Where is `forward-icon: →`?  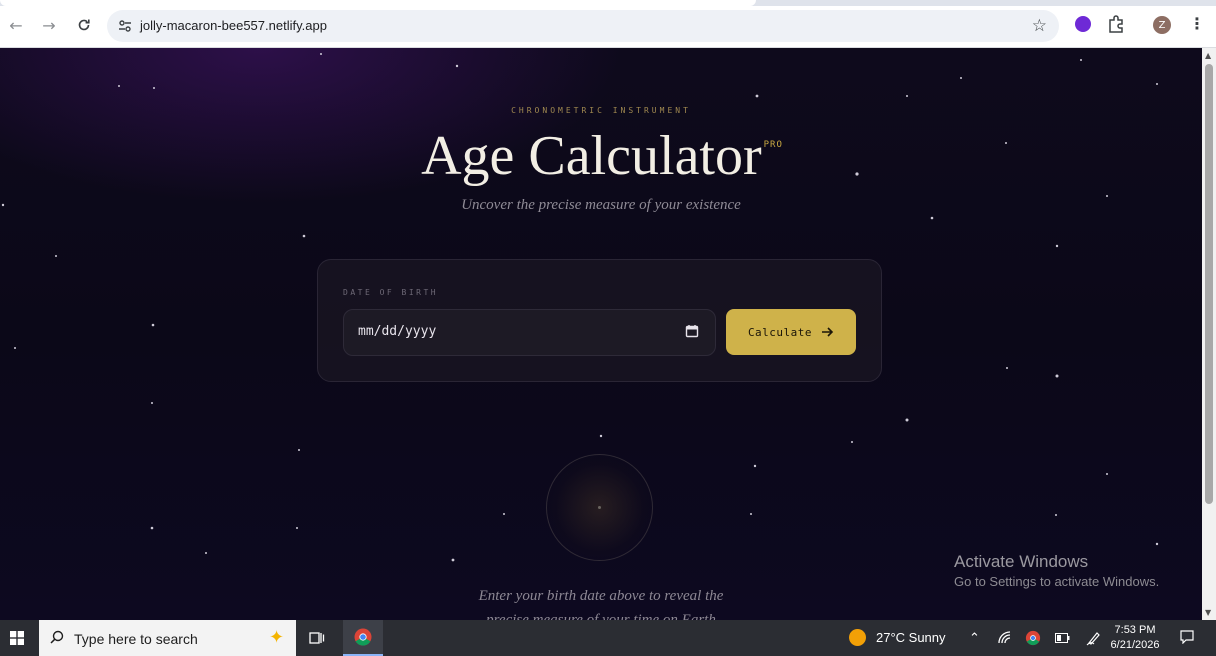 forward-icon: → is located at coordinates (49, 25).